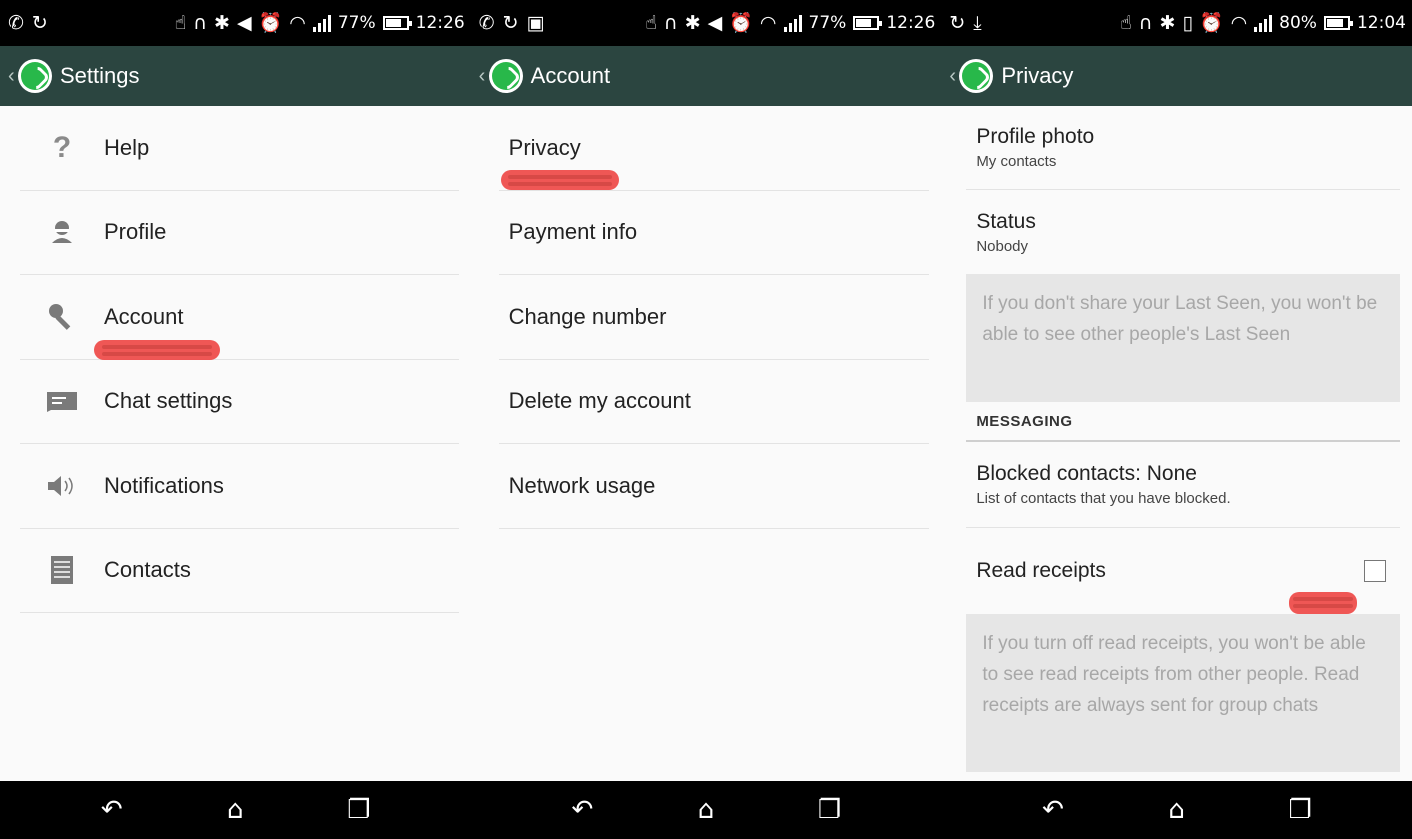 Image resolution: width=1412 pixels, height=839 pixels. Describe the element at coordinates (573, 232) in the screenshot. I see `account-item-label: Payment info` at that location.